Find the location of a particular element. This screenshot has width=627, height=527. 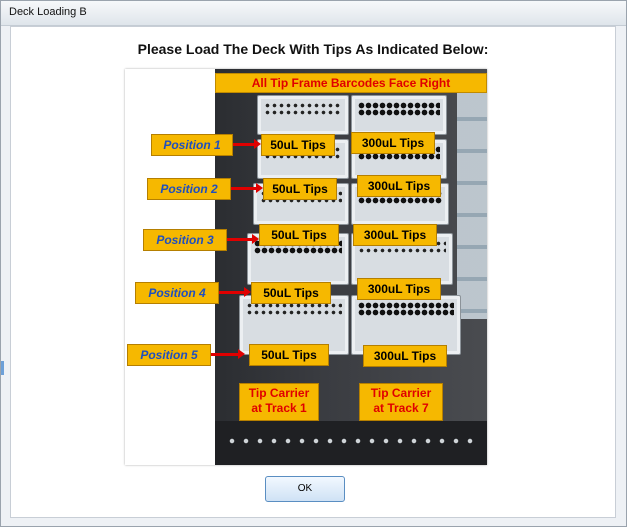

position-4-left-tips: 50uL Tips is located at coordinates (291, 293).